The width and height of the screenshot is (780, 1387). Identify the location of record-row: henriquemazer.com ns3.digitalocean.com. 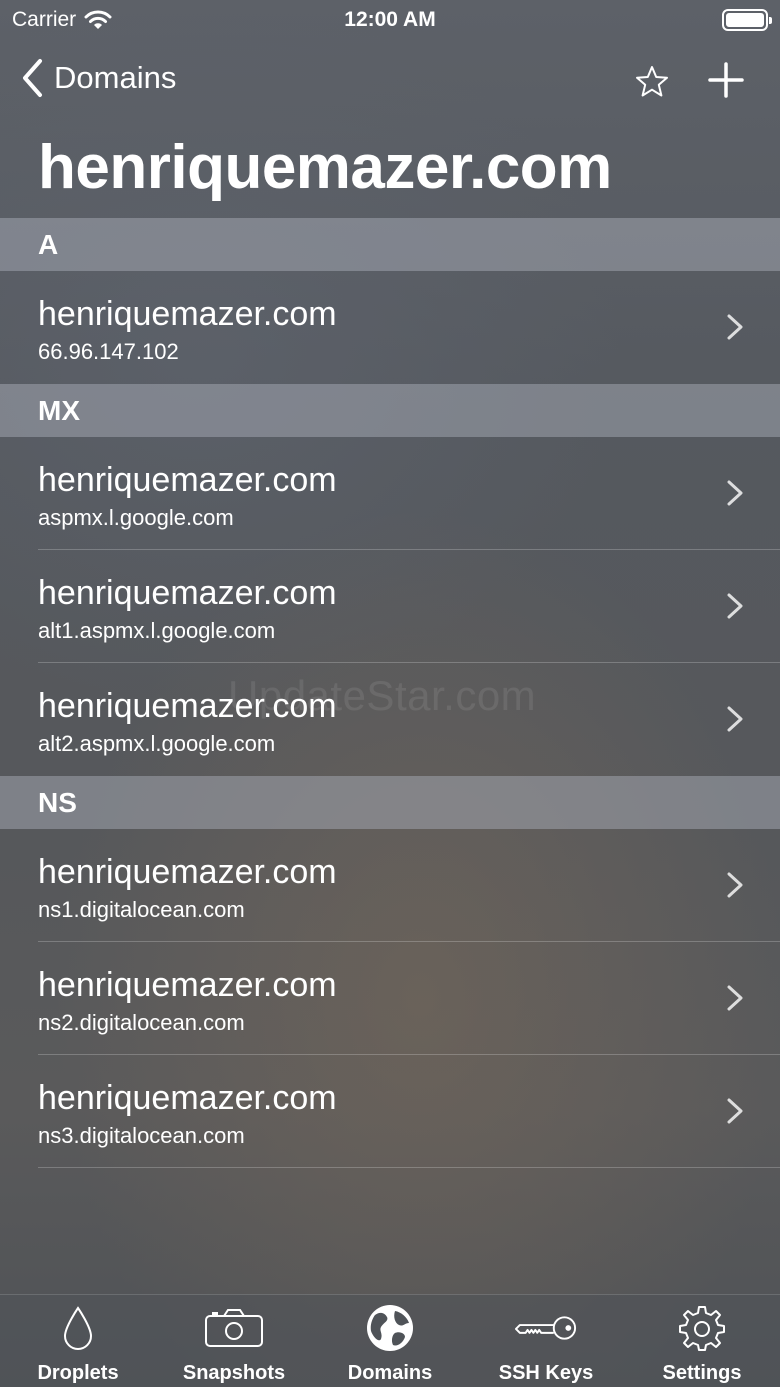
(390, 1111).